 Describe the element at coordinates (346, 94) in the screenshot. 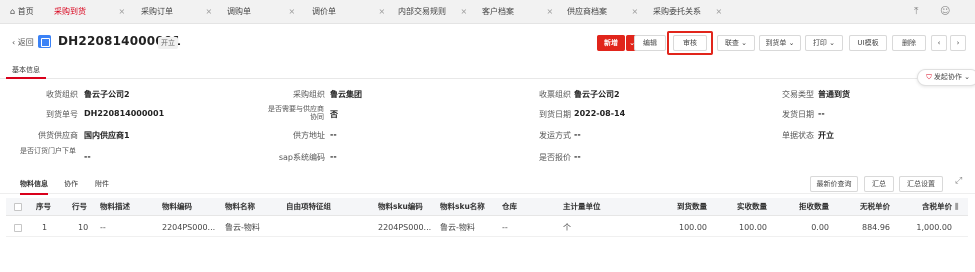

I see `field-value: 鲁云集团` at that location.